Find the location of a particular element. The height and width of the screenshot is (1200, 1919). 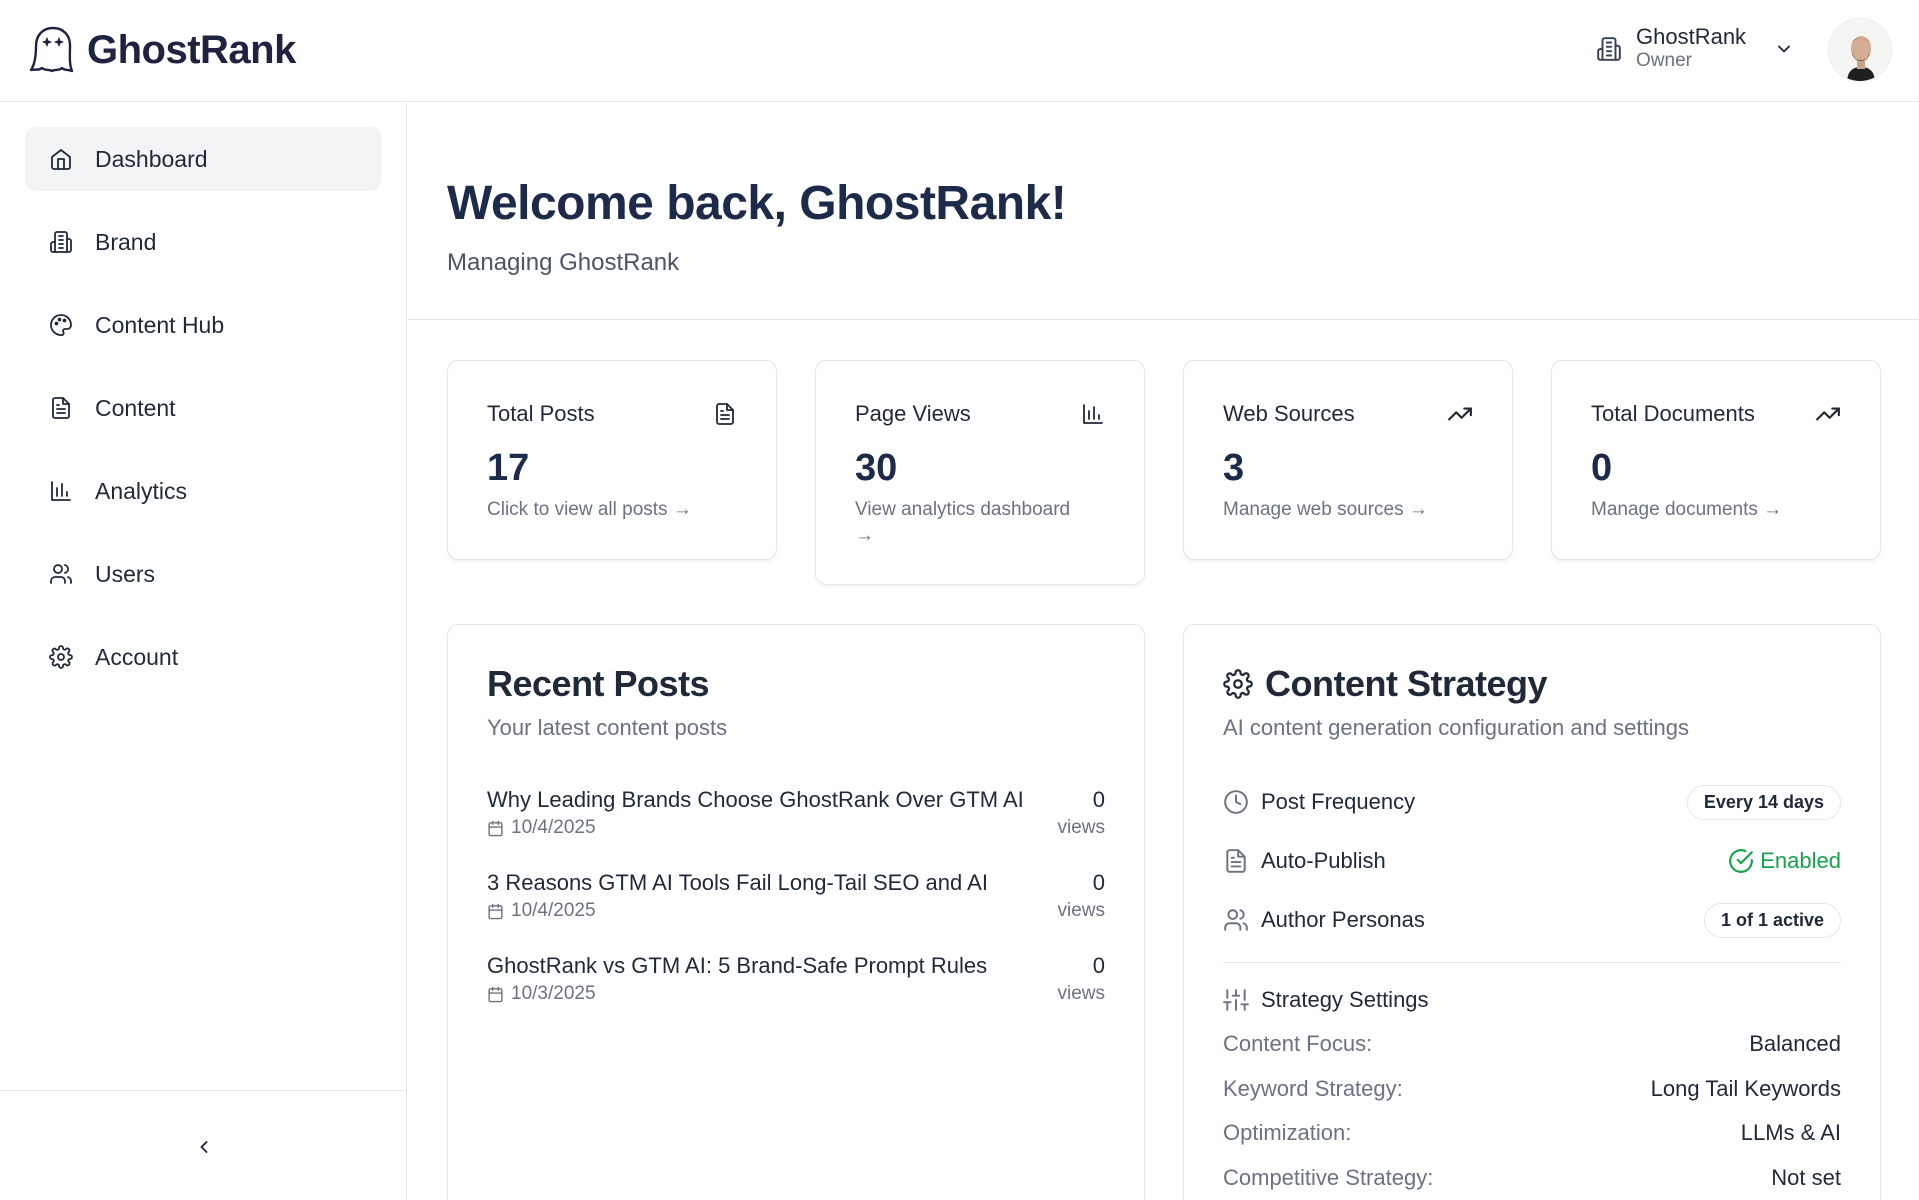

stat-link: Manage documents → is located at coordinates (1716, 510).